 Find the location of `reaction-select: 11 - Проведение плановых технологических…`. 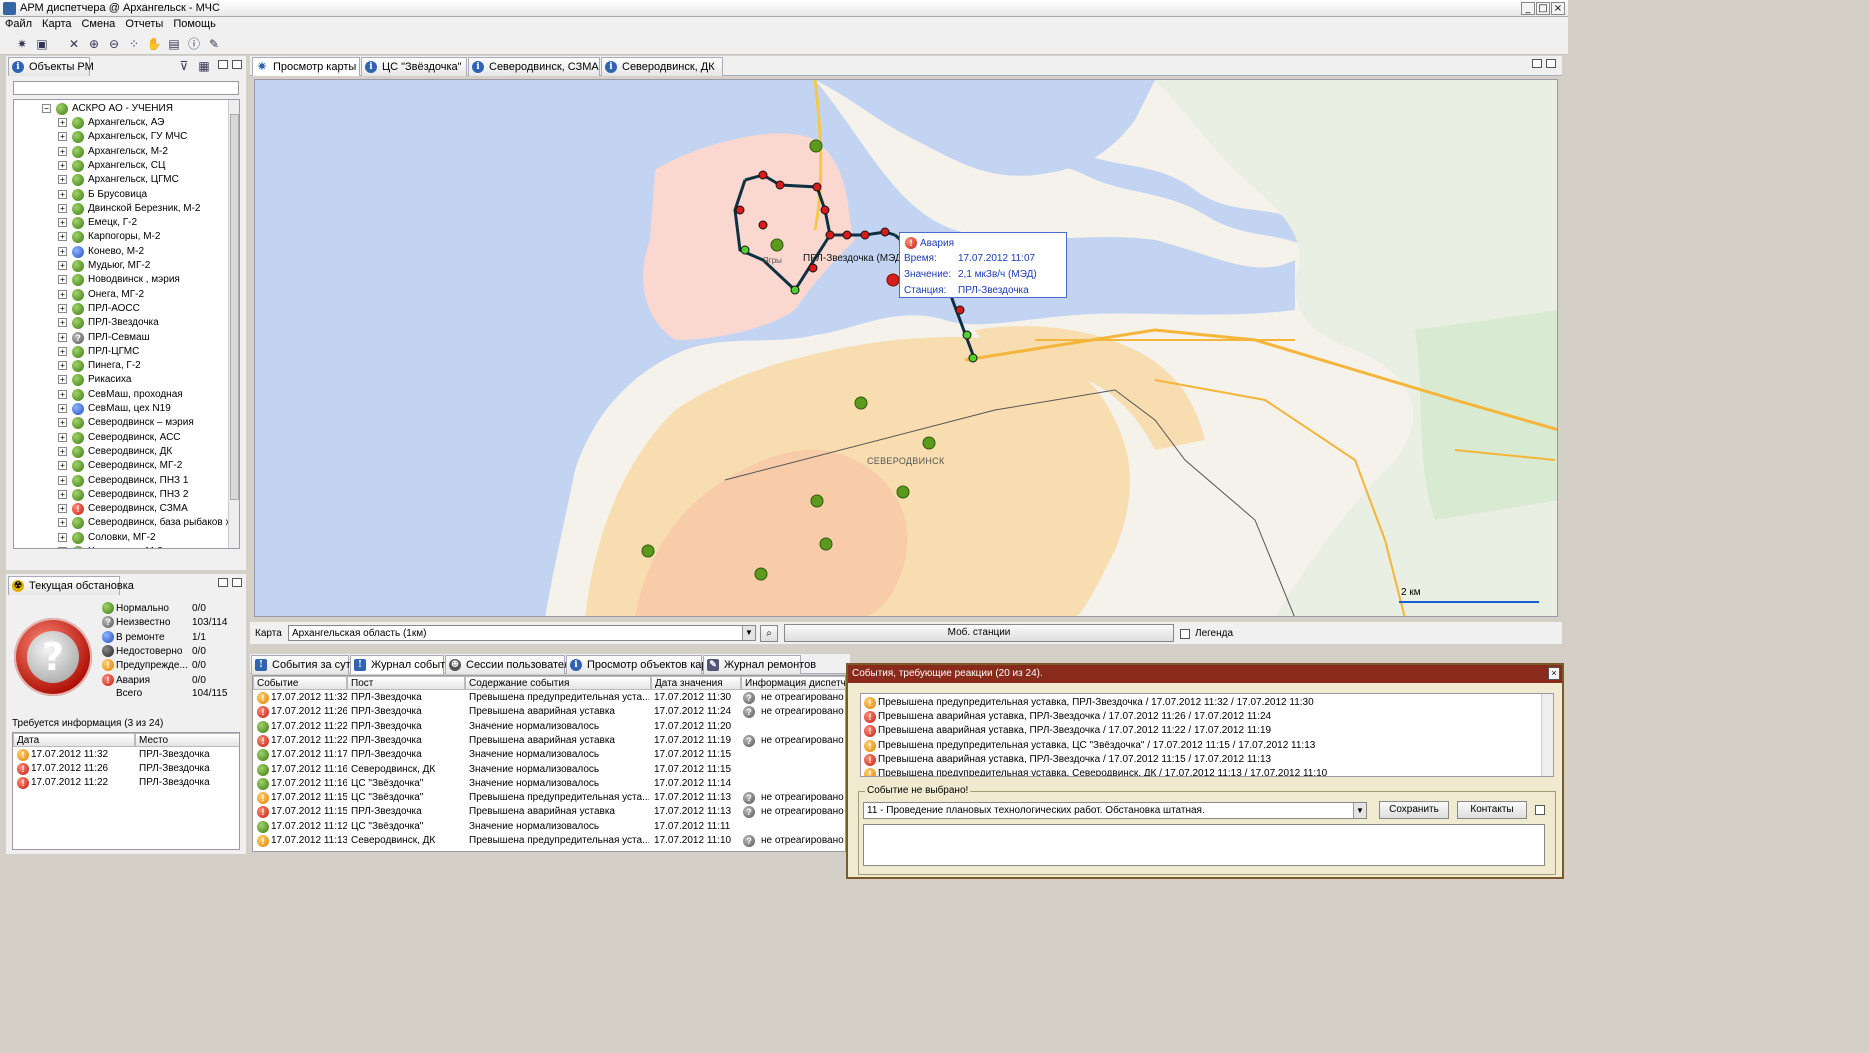

reaction-select: 11 - Проведение плановых технологических… is located at coordinates (1115, 810).